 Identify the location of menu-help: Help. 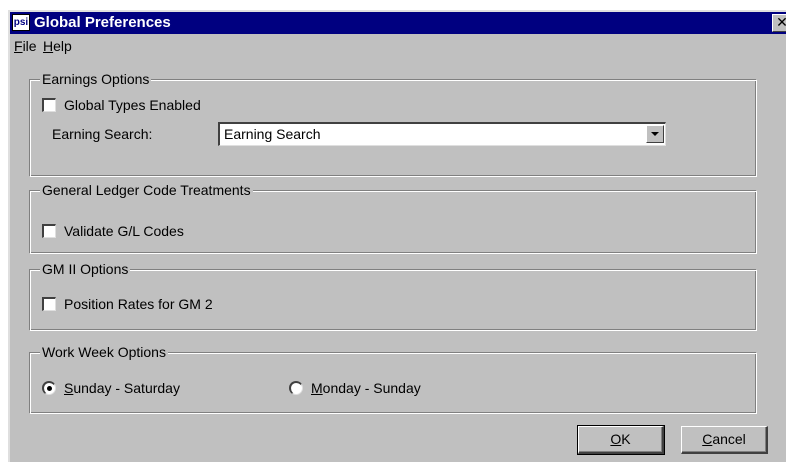
(57, 46).